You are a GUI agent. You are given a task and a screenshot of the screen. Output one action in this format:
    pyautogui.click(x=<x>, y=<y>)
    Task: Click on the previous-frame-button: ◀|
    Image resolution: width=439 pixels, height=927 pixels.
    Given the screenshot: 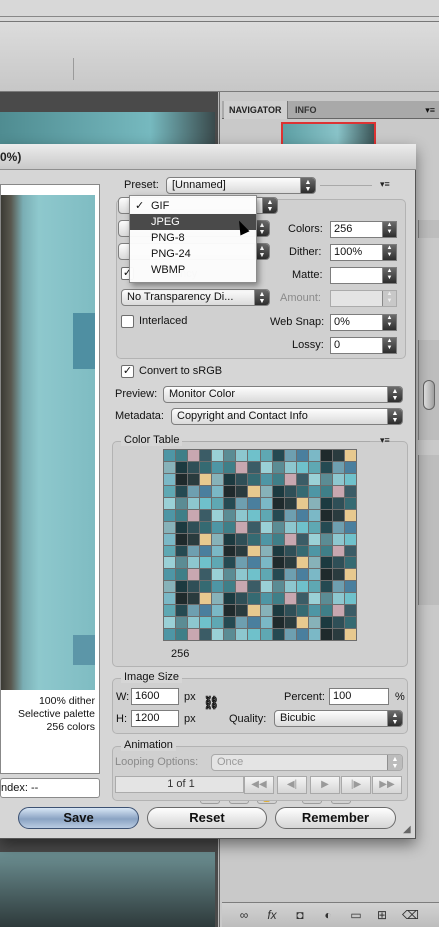 What is the action you would take?
    pyautogui.click(x=292, y=785)
    